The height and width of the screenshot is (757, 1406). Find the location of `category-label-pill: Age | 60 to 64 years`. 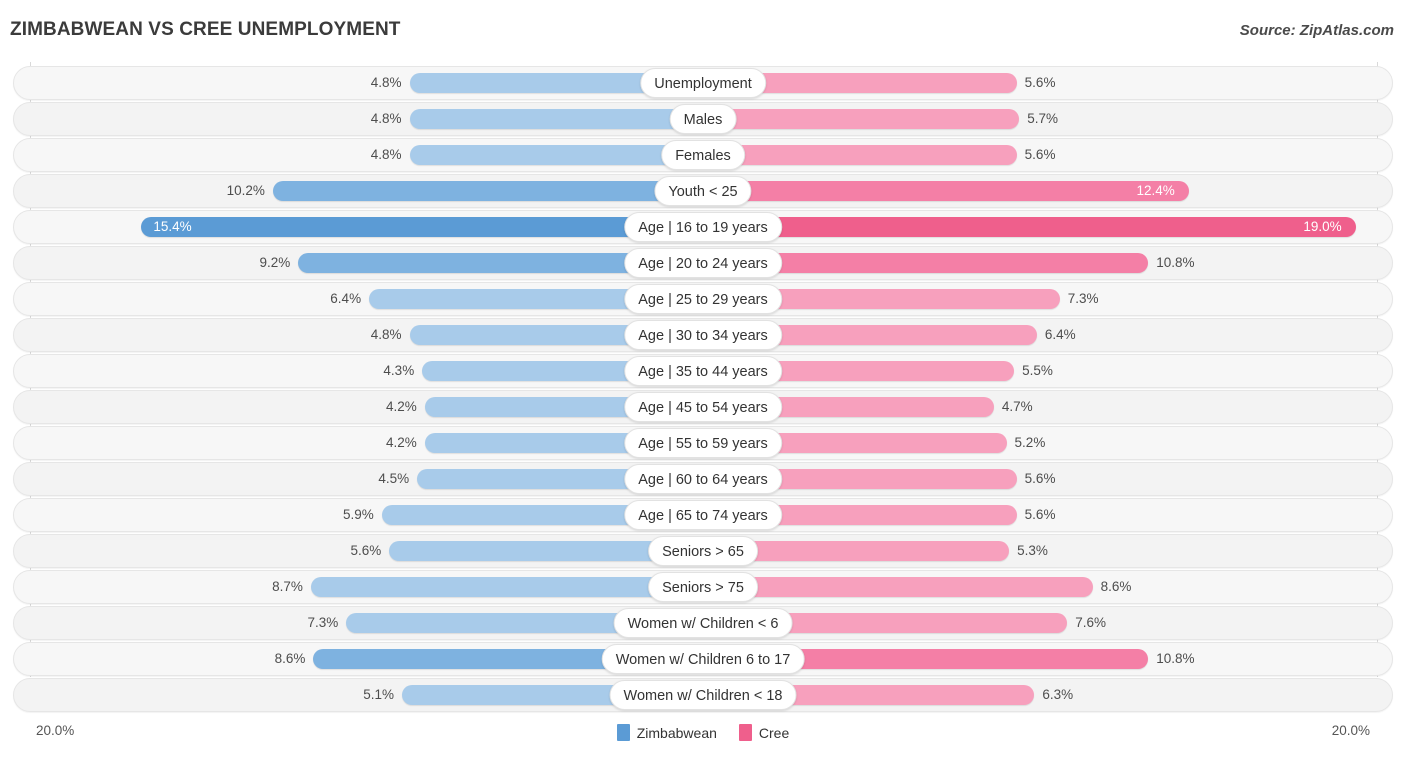

category-label-pill: Age | 60 to 64 years is located at coordinates (703, 479).